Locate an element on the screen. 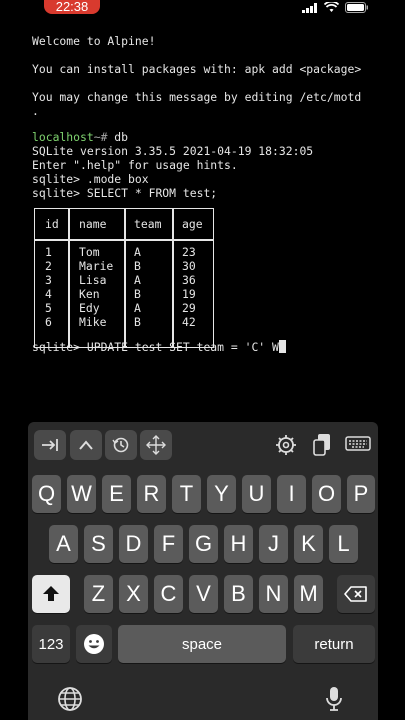  key-e: E is located at coordinates (116, 494).